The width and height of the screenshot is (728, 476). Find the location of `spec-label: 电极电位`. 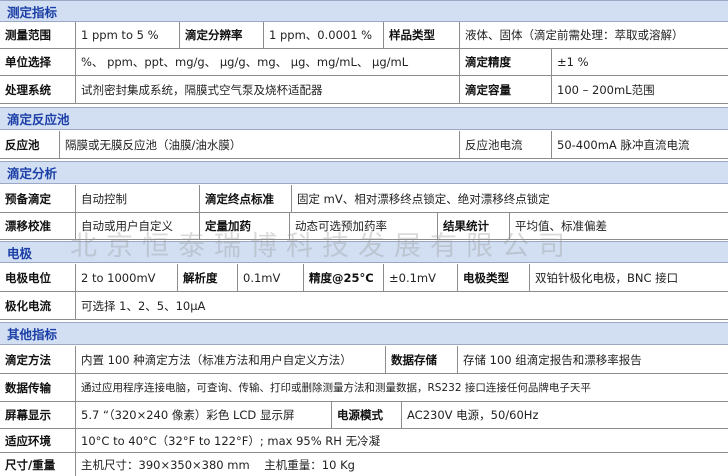

spec-label: 电极电位 is located at coordinates (38, 277).